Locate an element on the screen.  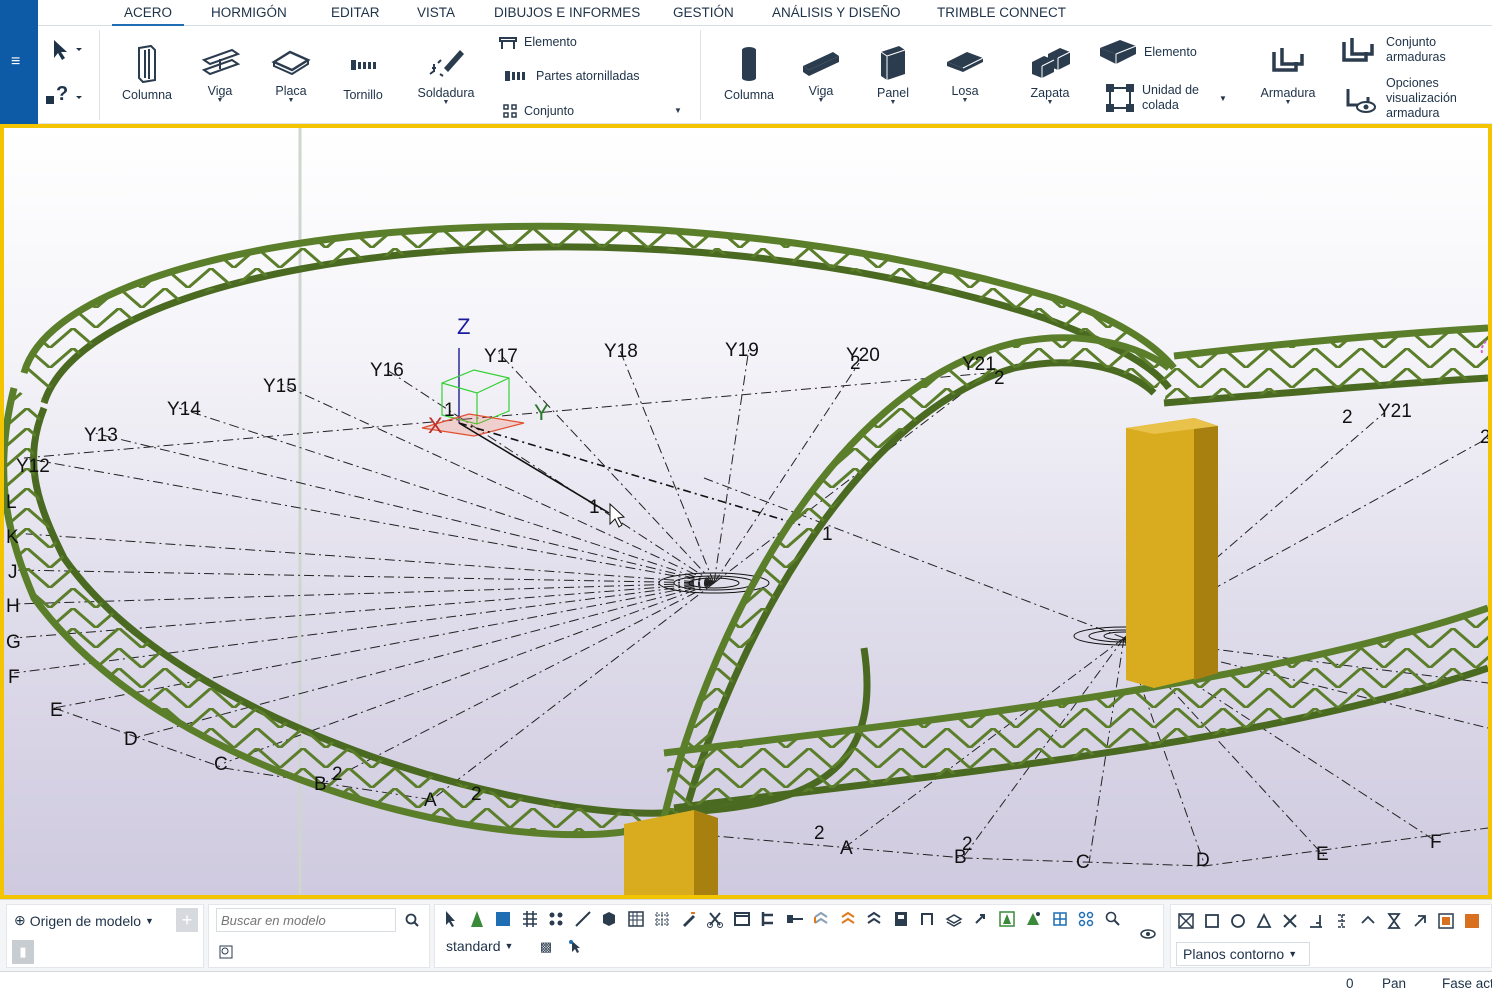
concrete-element-button: Elemento is located at coordinates (1147, 52).